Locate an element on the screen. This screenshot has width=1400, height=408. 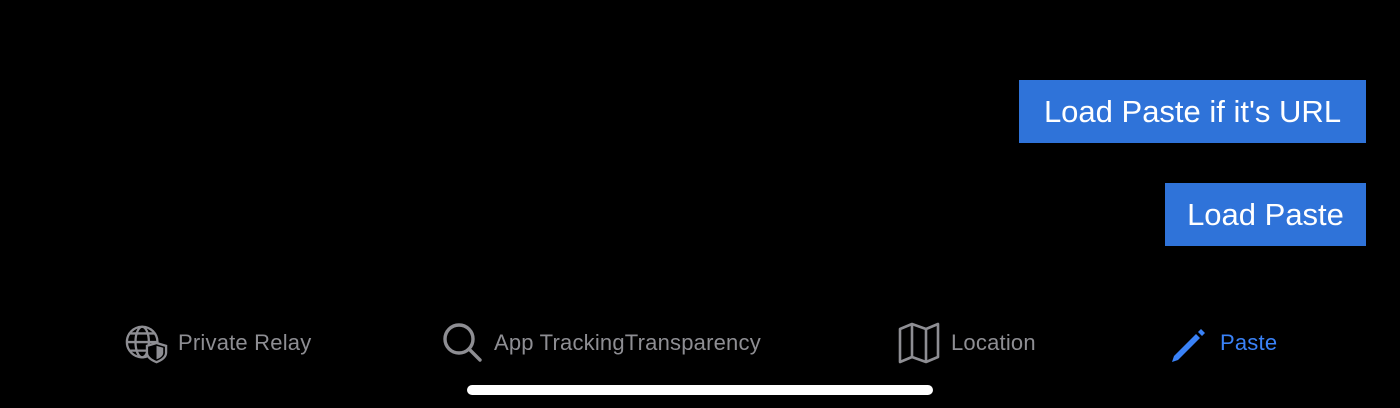
map-icon is located at coordinates (919, 343).